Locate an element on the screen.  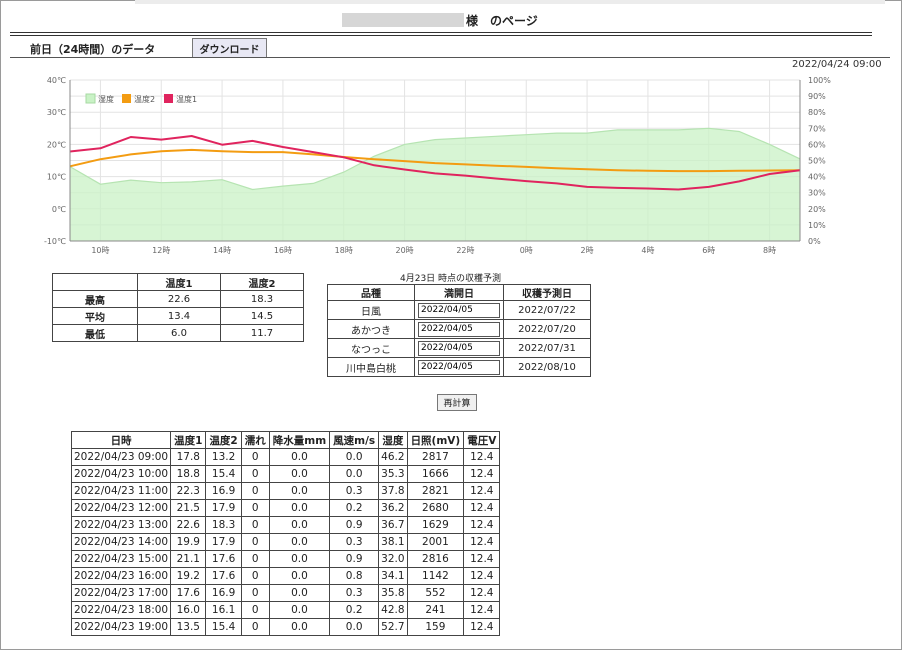
x-tick-label: 12時 is located at coordinates (161, 250).